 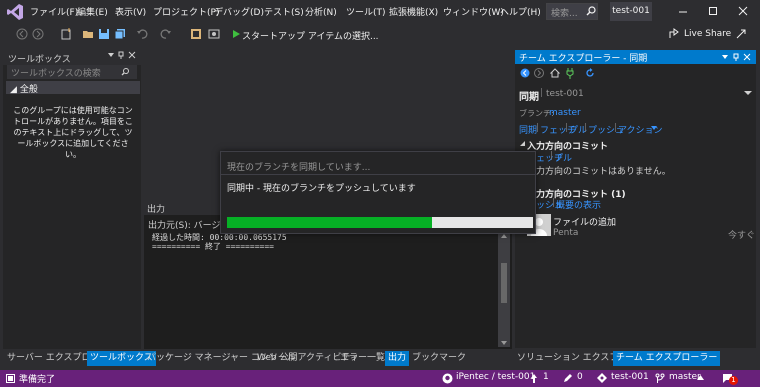 What do you see at coordinates (602, 378) in the screenshot?
I see `repo-icon` at bounding box center [602, 378].